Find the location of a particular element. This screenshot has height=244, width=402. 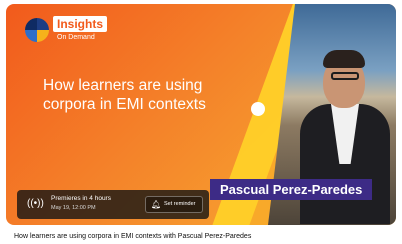

decorative-dot is located at coordinates (258, 109).